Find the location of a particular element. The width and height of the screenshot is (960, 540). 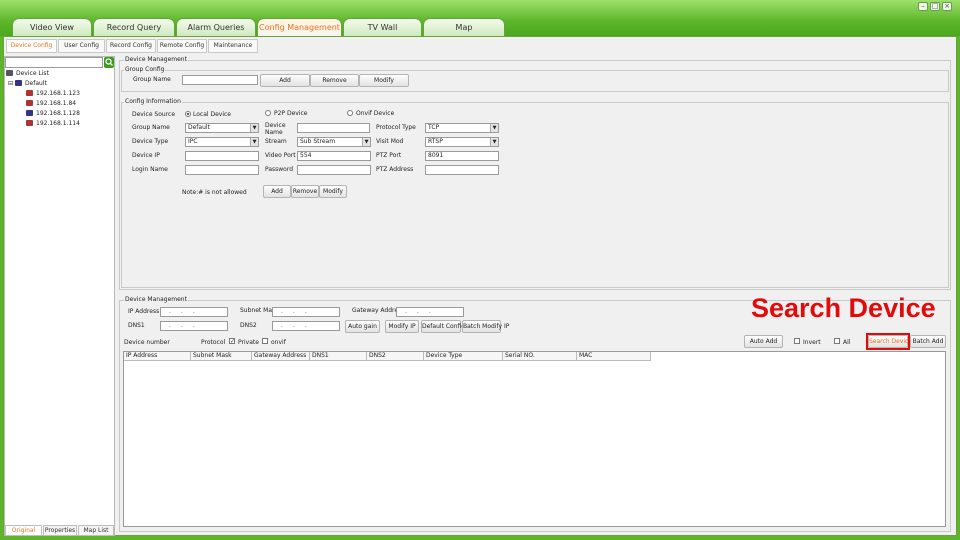

maximize-icon: □ is located at coordinates (935, 6).